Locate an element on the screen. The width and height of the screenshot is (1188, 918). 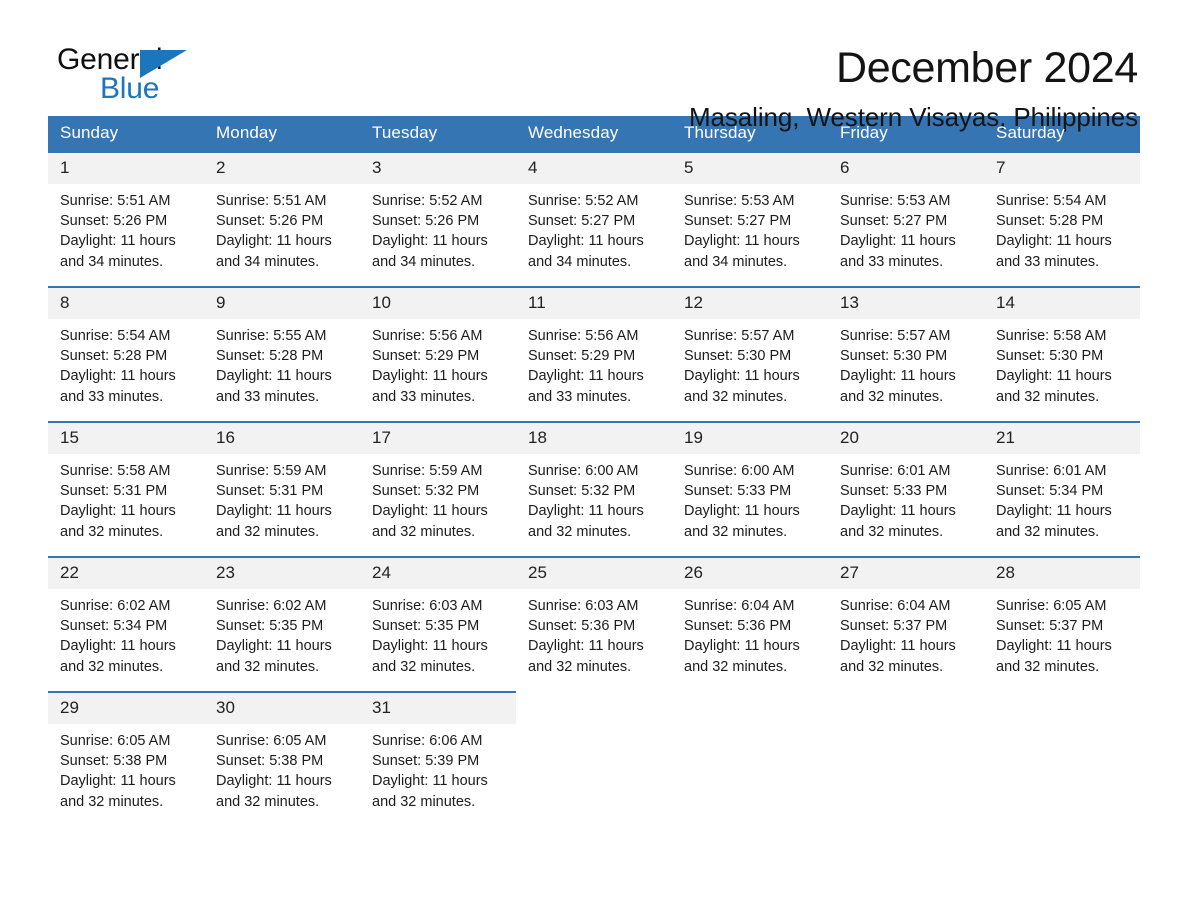
sunset-text: Sunset: 5:34 PM is located at coordinates (1050, 491).